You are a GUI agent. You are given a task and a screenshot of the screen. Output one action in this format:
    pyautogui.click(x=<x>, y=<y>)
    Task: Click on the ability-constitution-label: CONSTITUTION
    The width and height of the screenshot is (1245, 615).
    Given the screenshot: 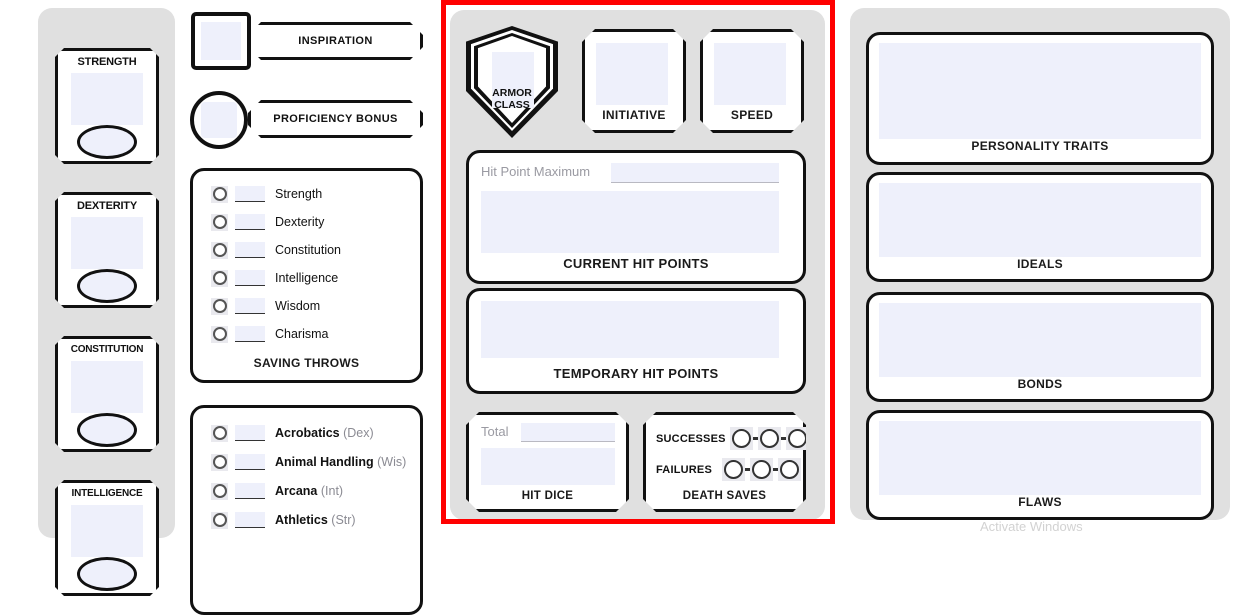 What is the action you would take?
    pyautogui.click(x=107, y=349)
    